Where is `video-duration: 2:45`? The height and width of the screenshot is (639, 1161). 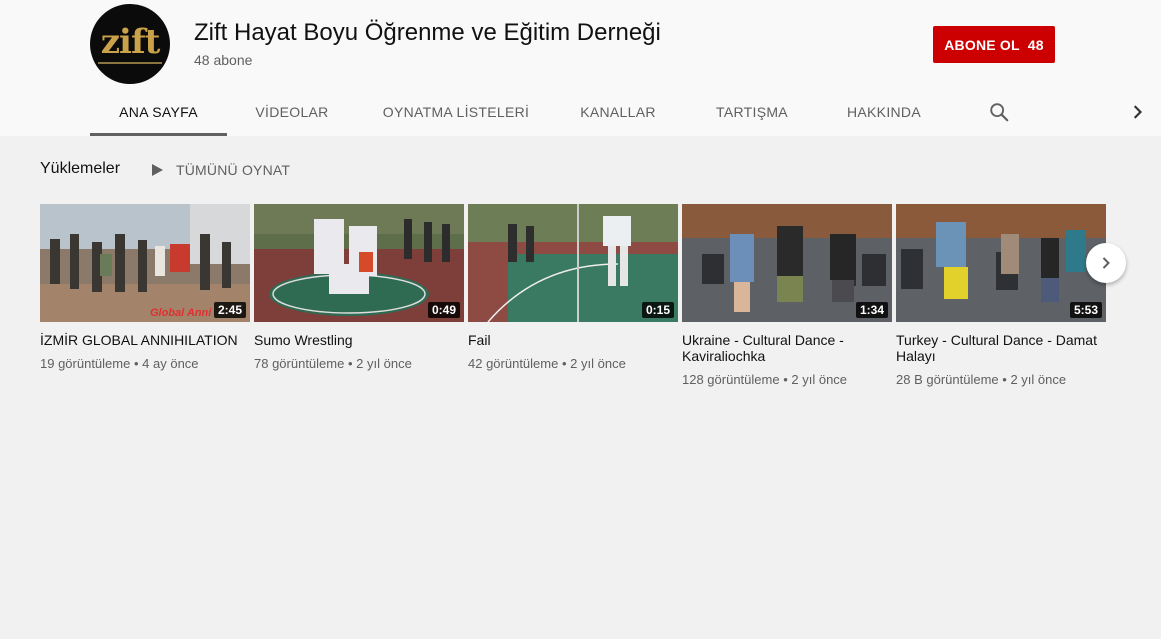 video-duration: 2:45 is located at coordinates (229, 310).